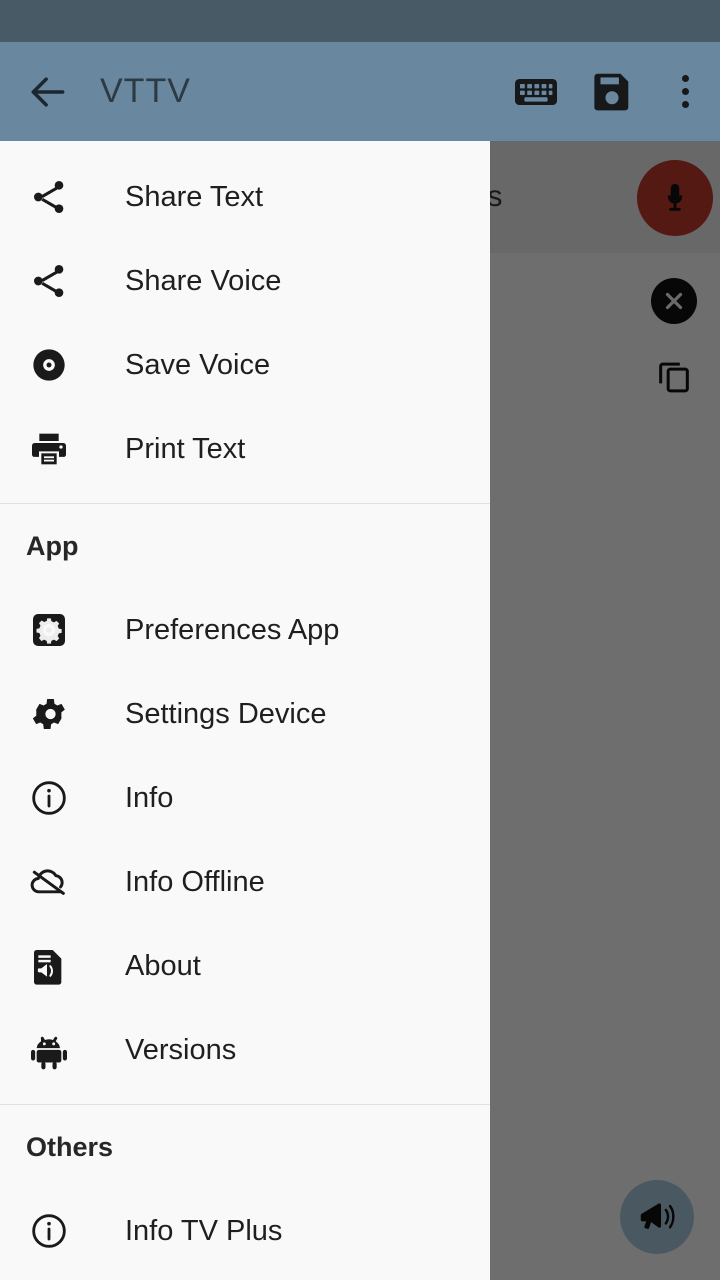 Image resolution: width=720 pixels, height=1280 pixels. I want to click on drawer-item-label: Info, so click(149, 797).